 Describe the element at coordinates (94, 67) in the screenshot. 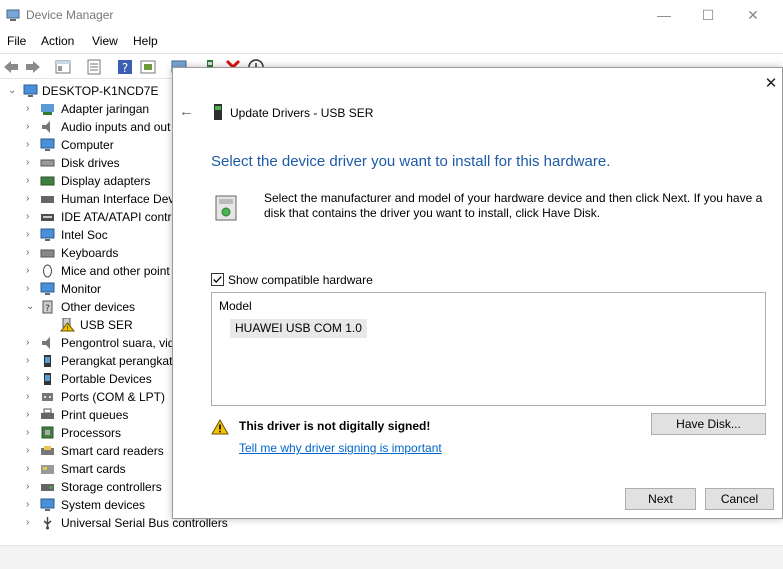

I see `properties-icon` at that location.